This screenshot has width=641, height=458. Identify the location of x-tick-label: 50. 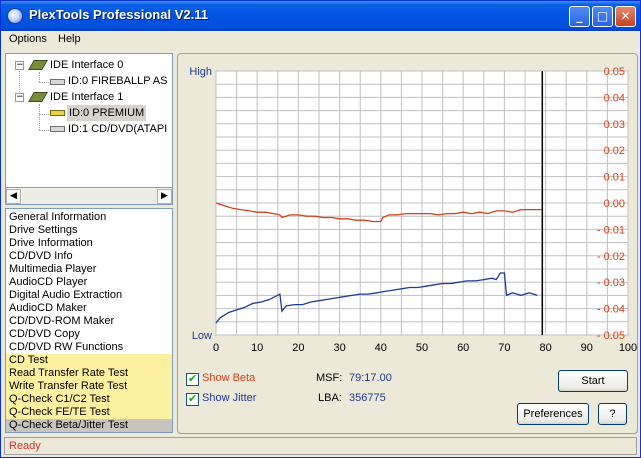
(422, 348).